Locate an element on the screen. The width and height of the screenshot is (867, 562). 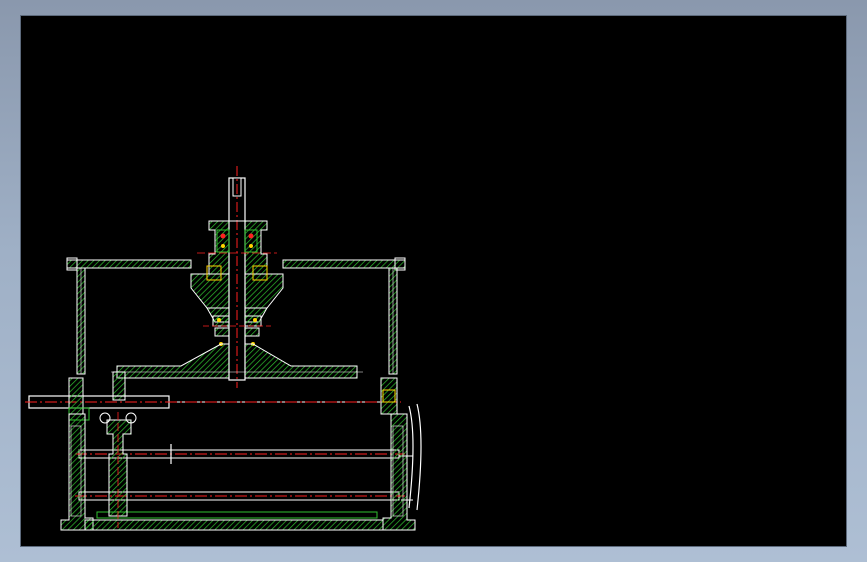
top-cover-plate is located at coordinates (236, 264).